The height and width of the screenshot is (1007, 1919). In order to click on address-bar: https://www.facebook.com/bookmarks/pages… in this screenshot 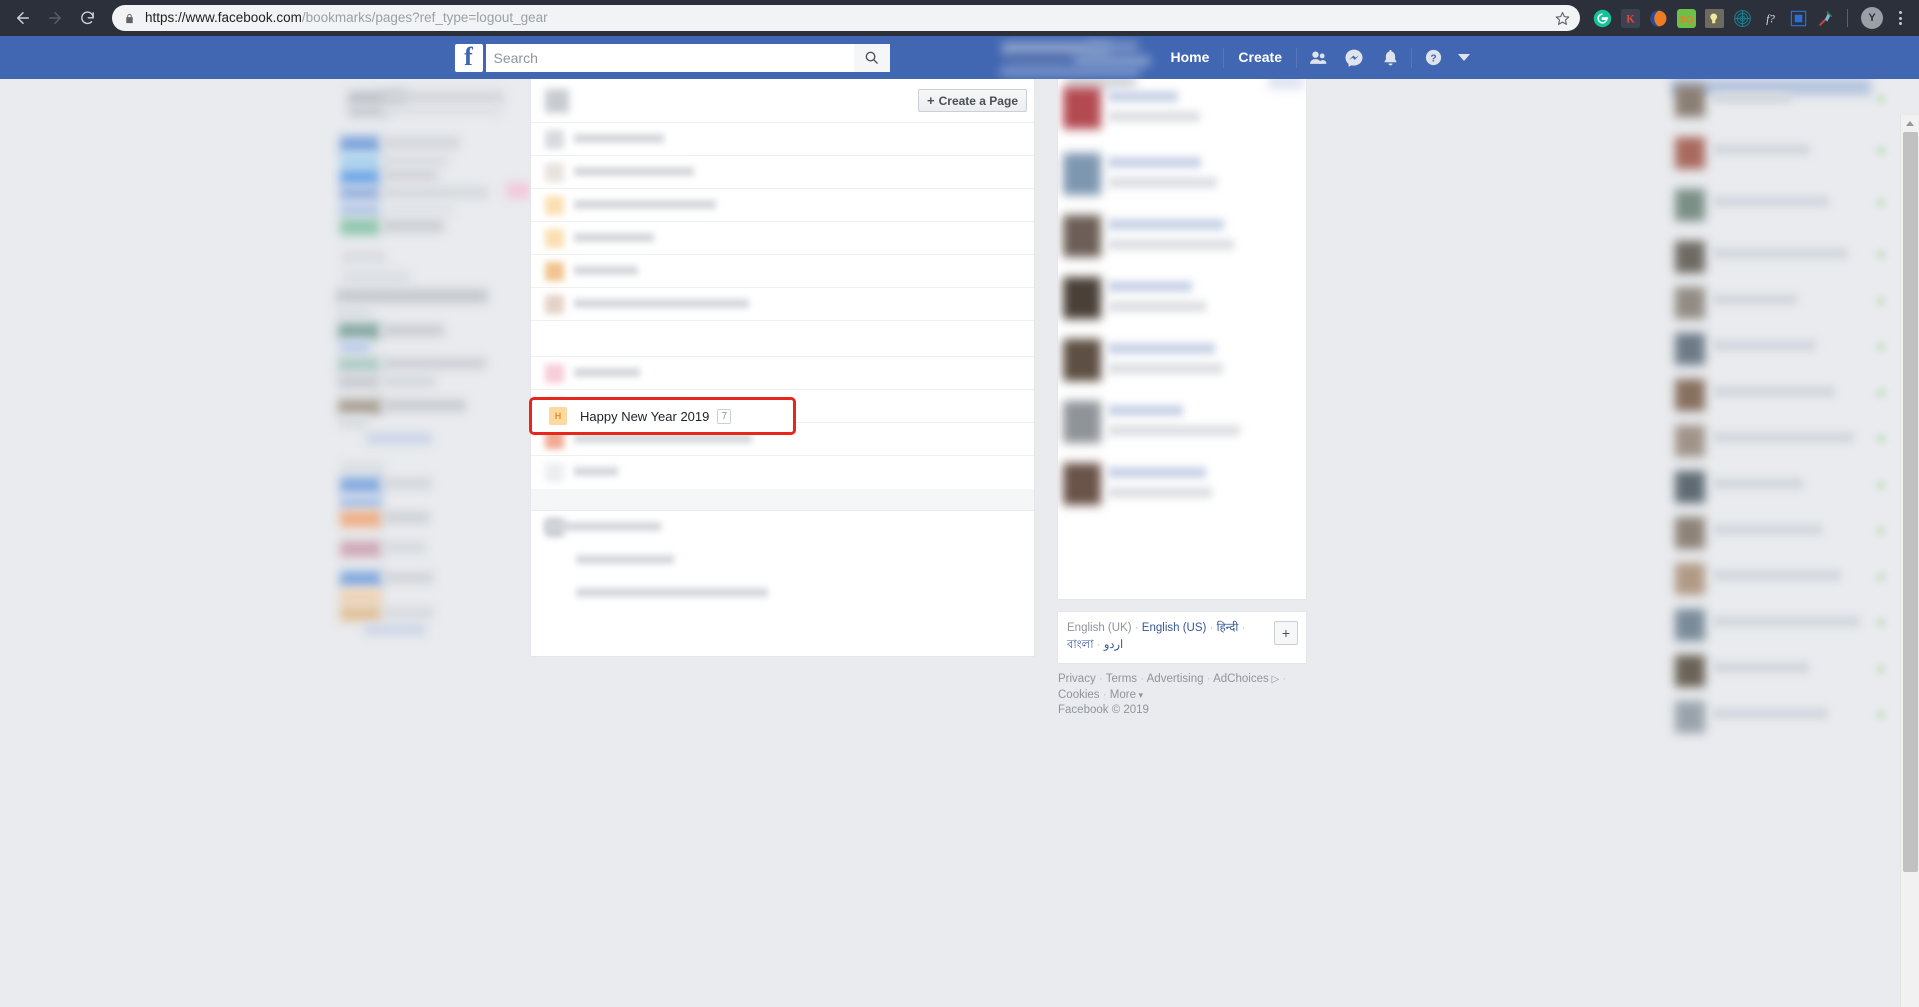, I will do `click(846, 18)`.